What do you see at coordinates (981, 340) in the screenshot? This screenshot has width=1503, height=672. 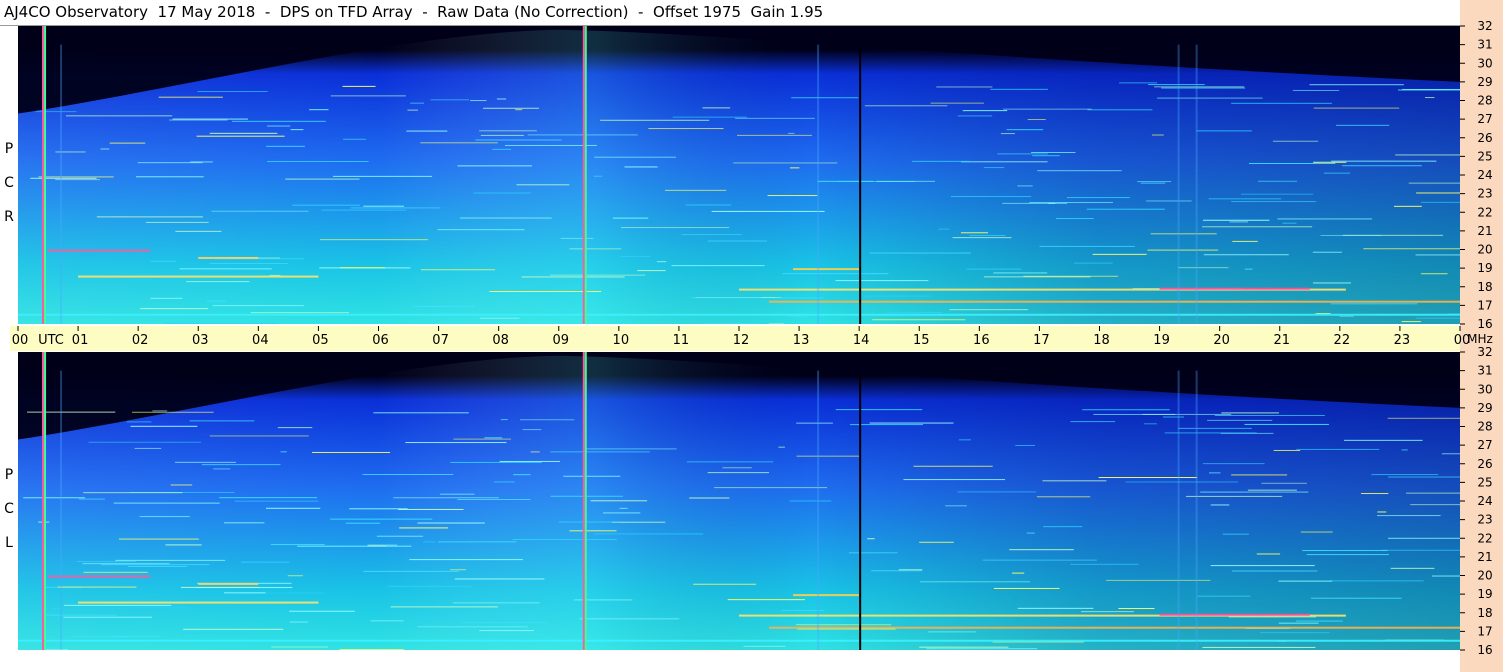 I see `time-tick-label: 16` at bounding box center [981, 340].